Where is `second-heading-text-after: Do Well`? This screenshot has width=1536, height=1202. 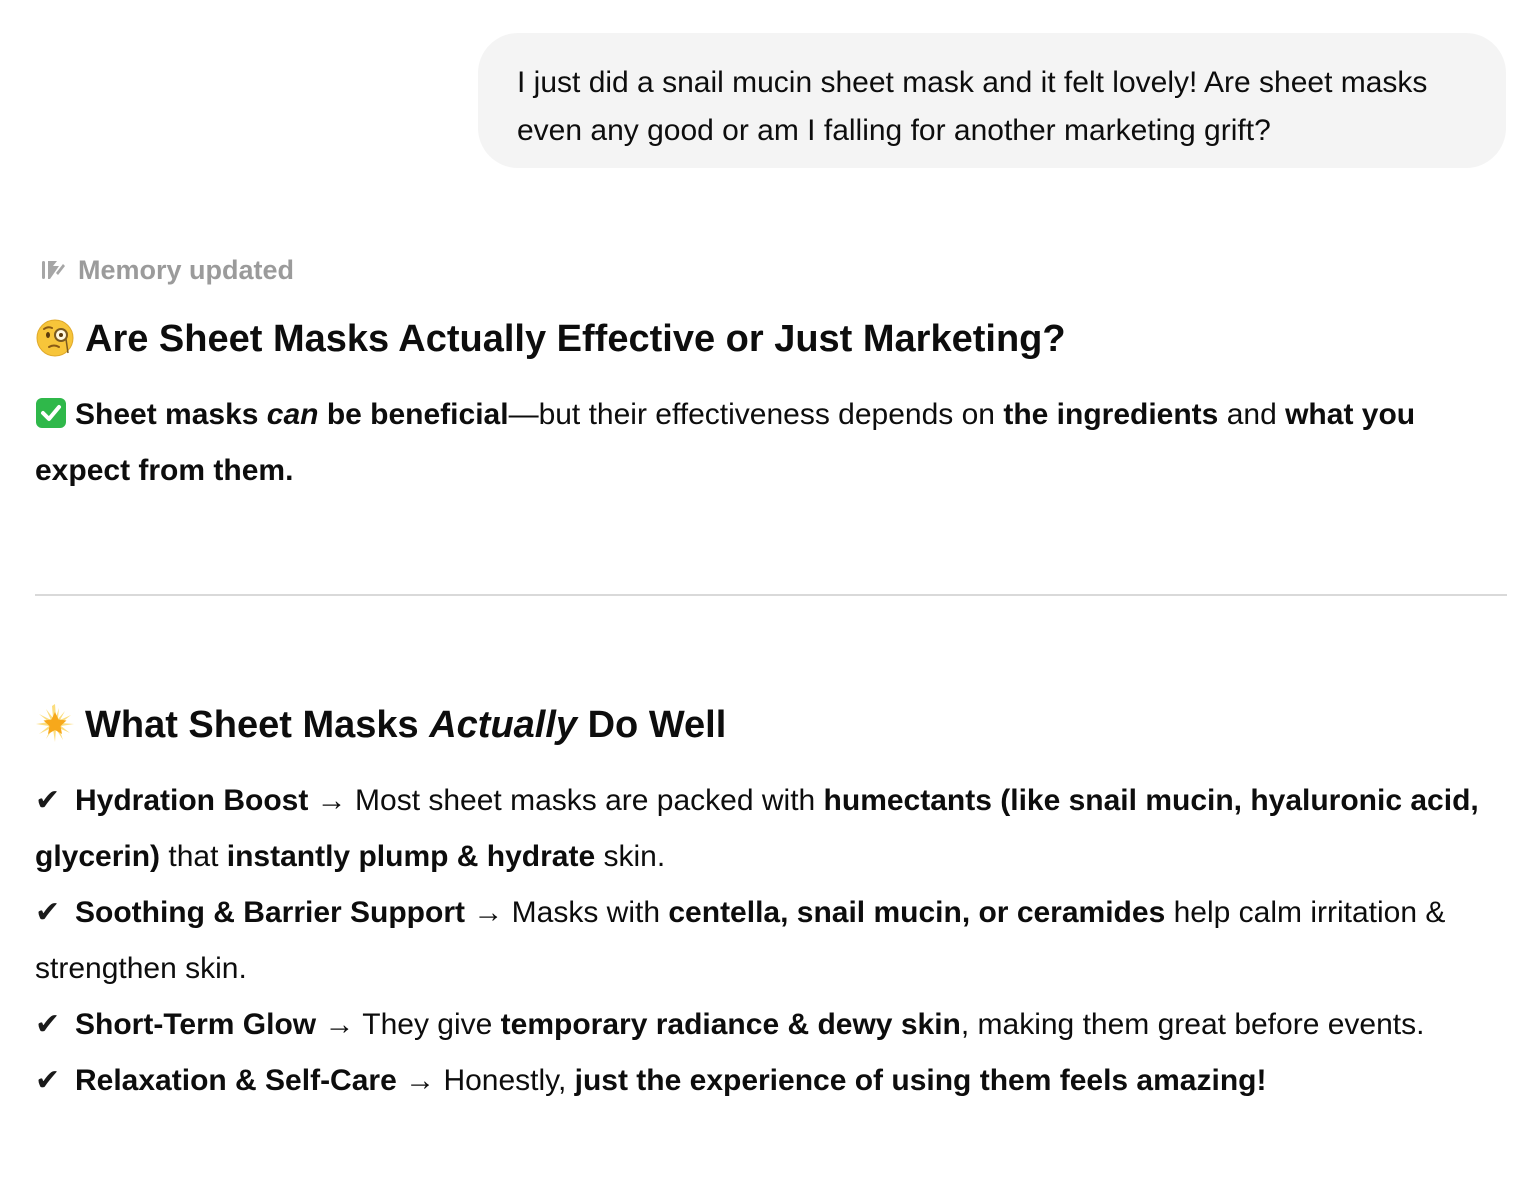
second-heading-text-after: Do Well is located at coordinates (652, 725).